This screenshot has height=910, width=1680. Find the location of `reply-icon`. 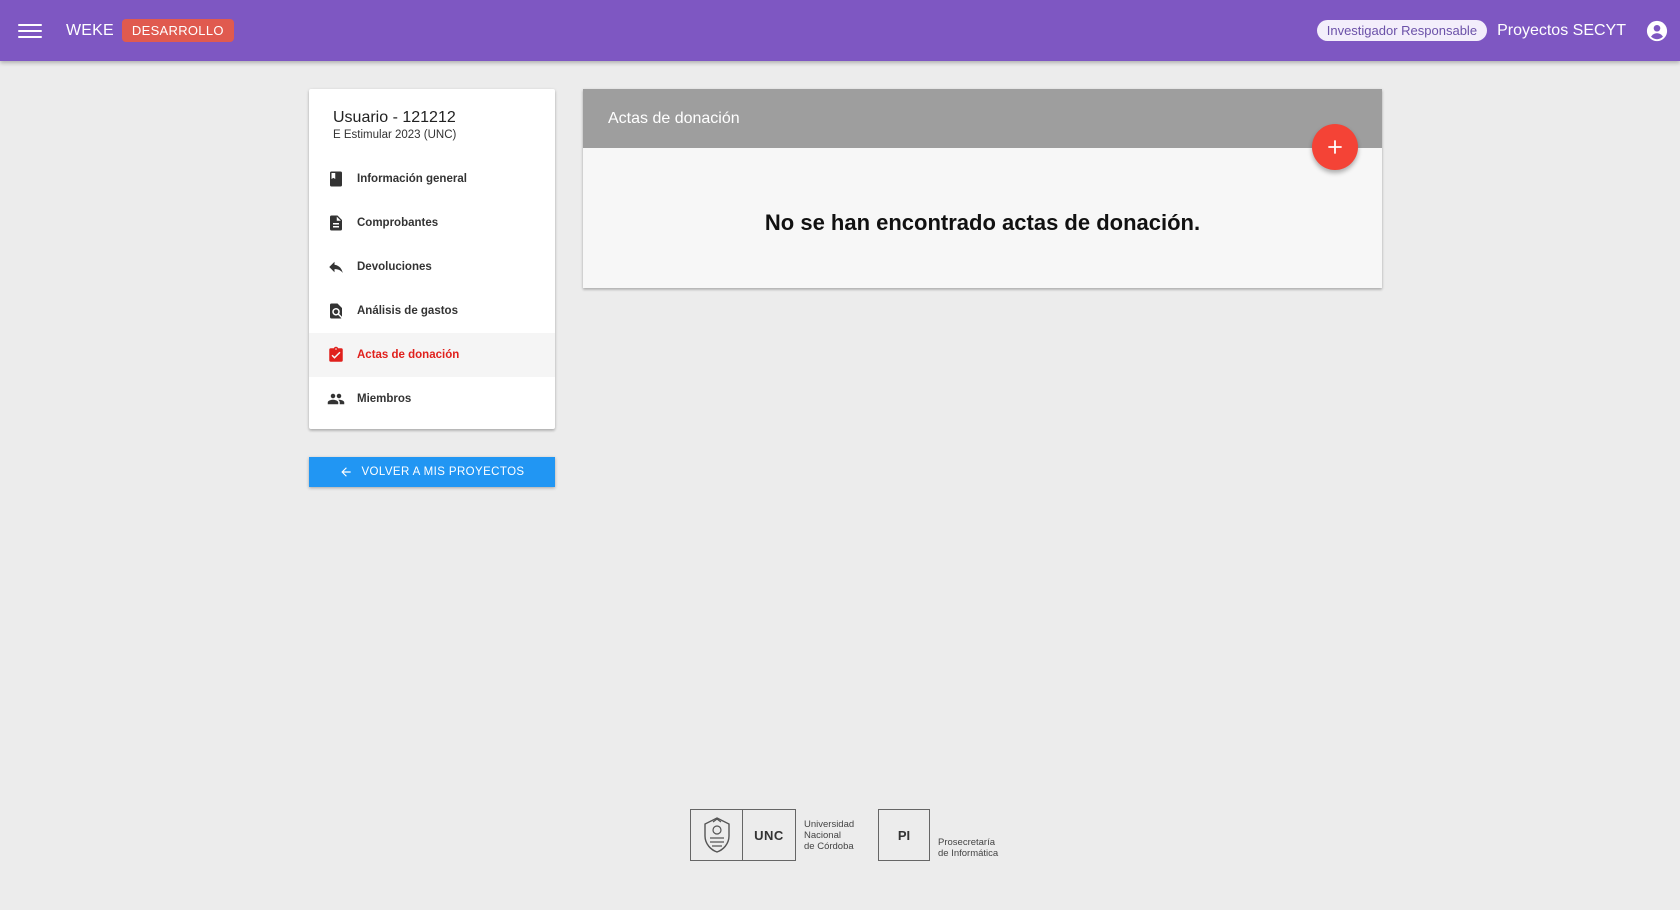

reply-icon is located at coordinates (336, 267).